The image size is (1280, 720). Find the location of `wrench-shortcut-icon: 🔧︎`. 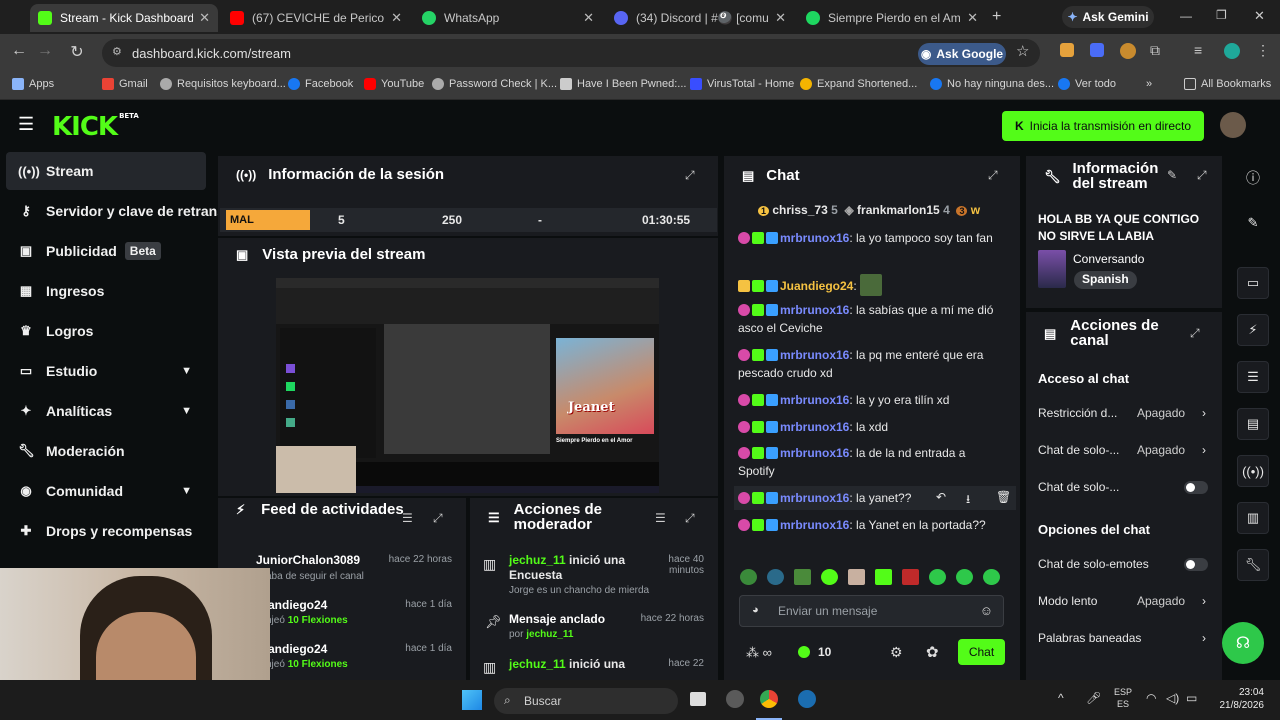

wrench-shortcut-icon: 🔧︎ is located at coordinates (1253, 565).